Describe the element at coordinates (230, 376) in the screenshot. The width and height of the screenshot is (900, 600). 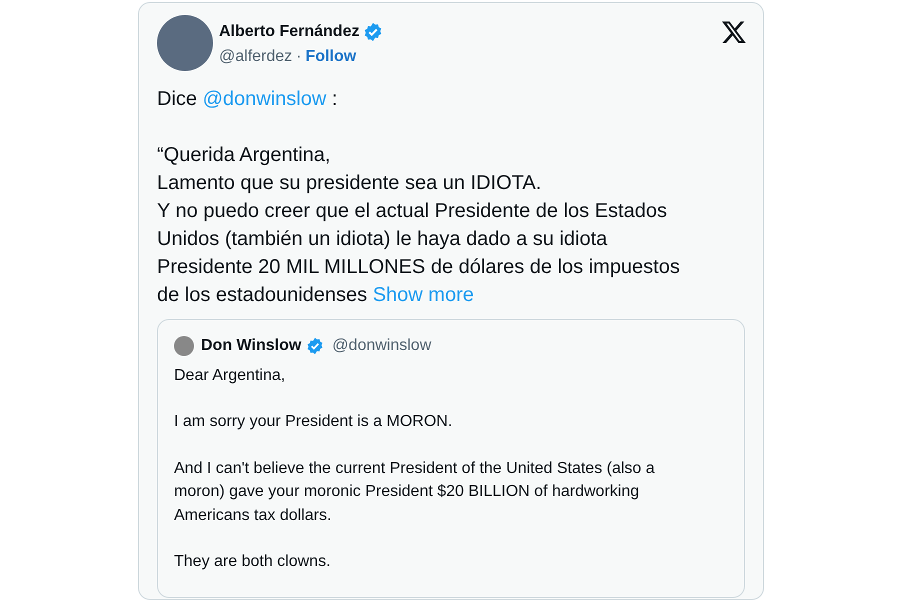
I see `quoted-tweet-text: Dear Argentina,` at that location.